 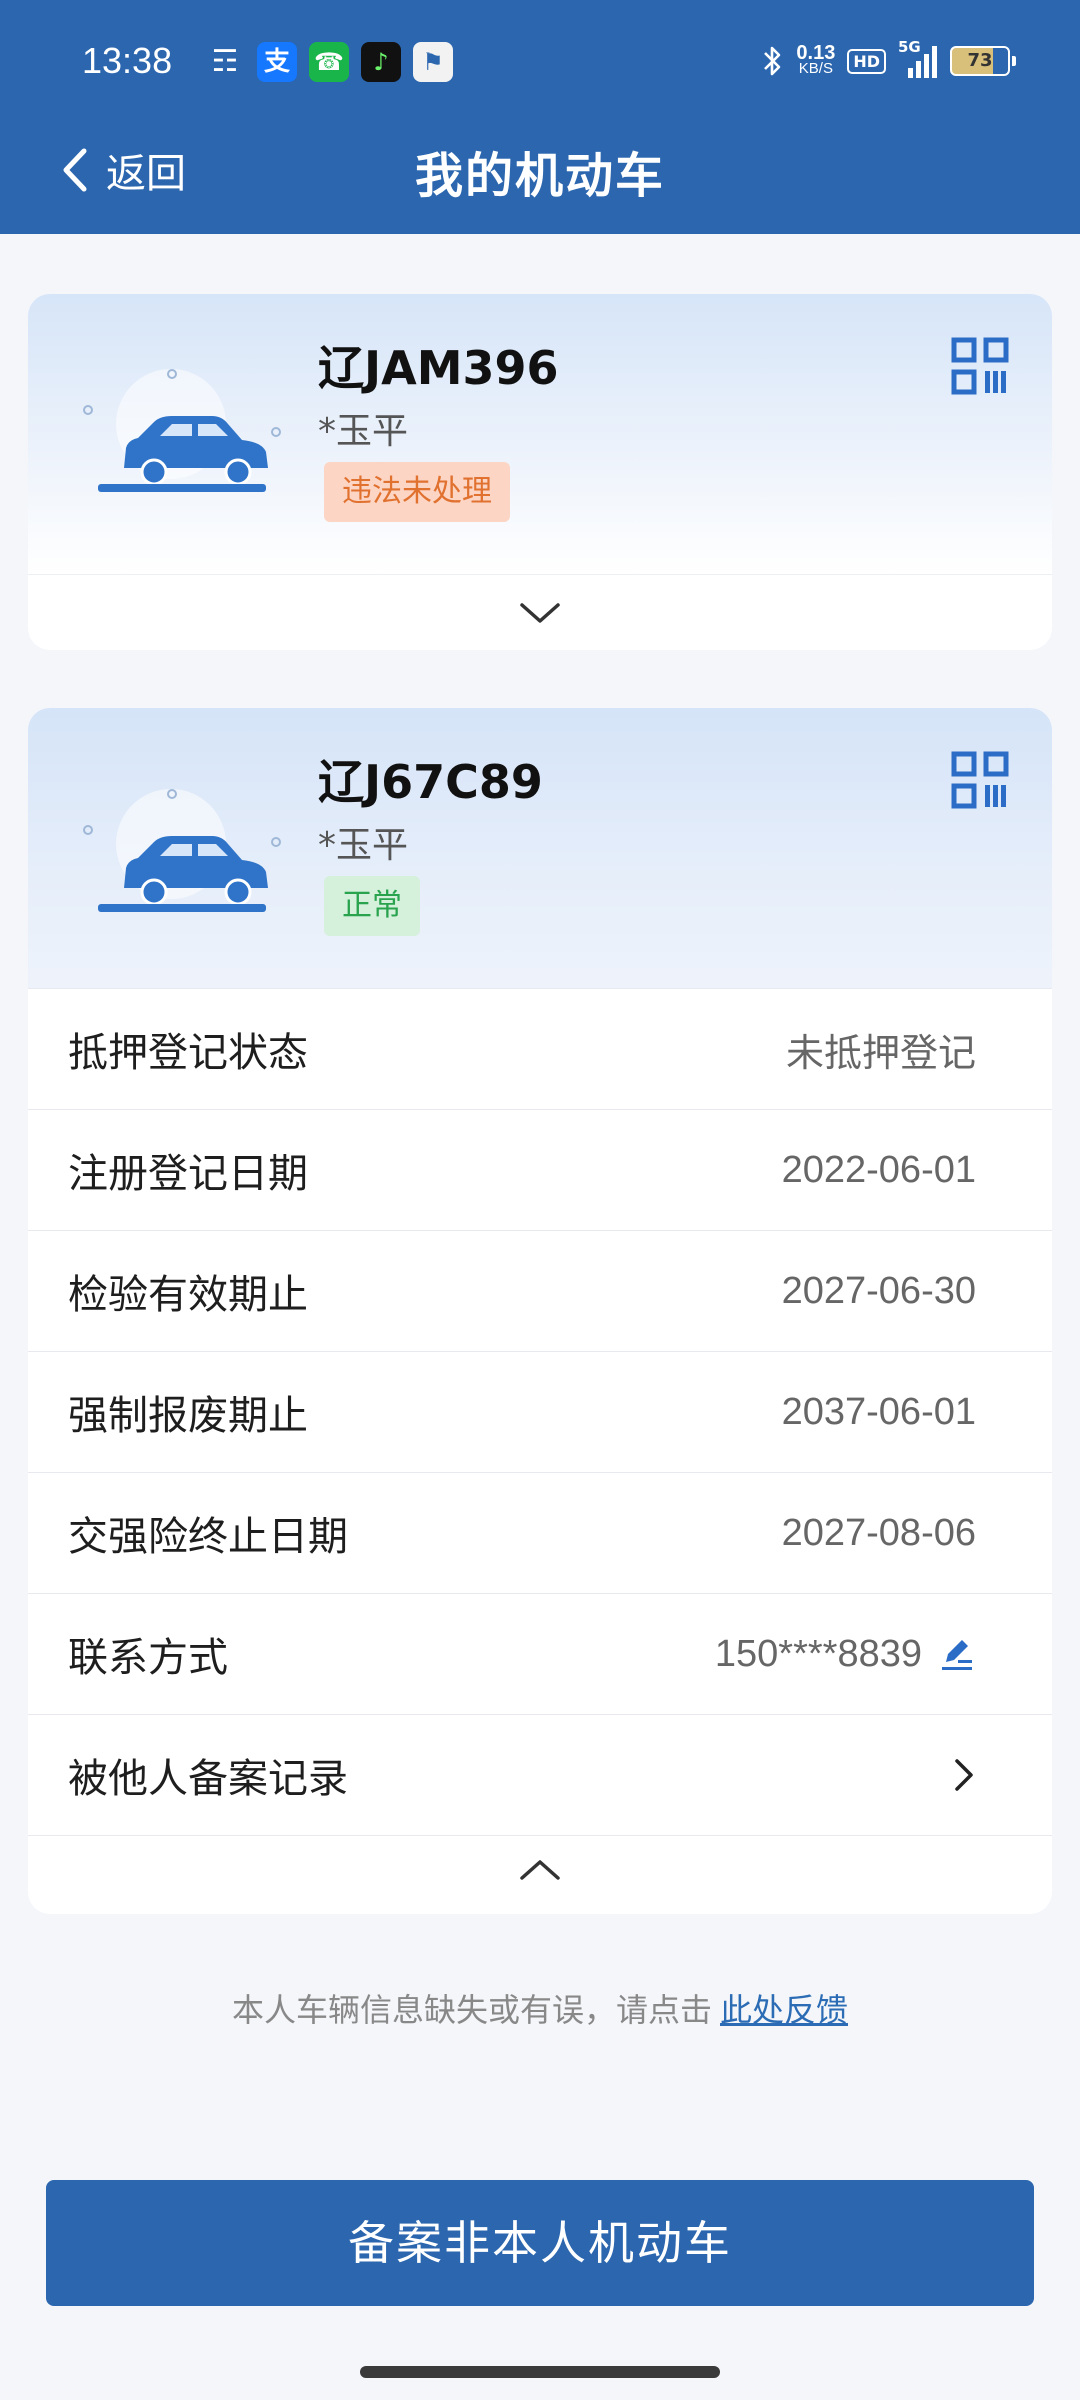 I want to click on row-label: 抵押登记状态, so click(x=188, y=1053).